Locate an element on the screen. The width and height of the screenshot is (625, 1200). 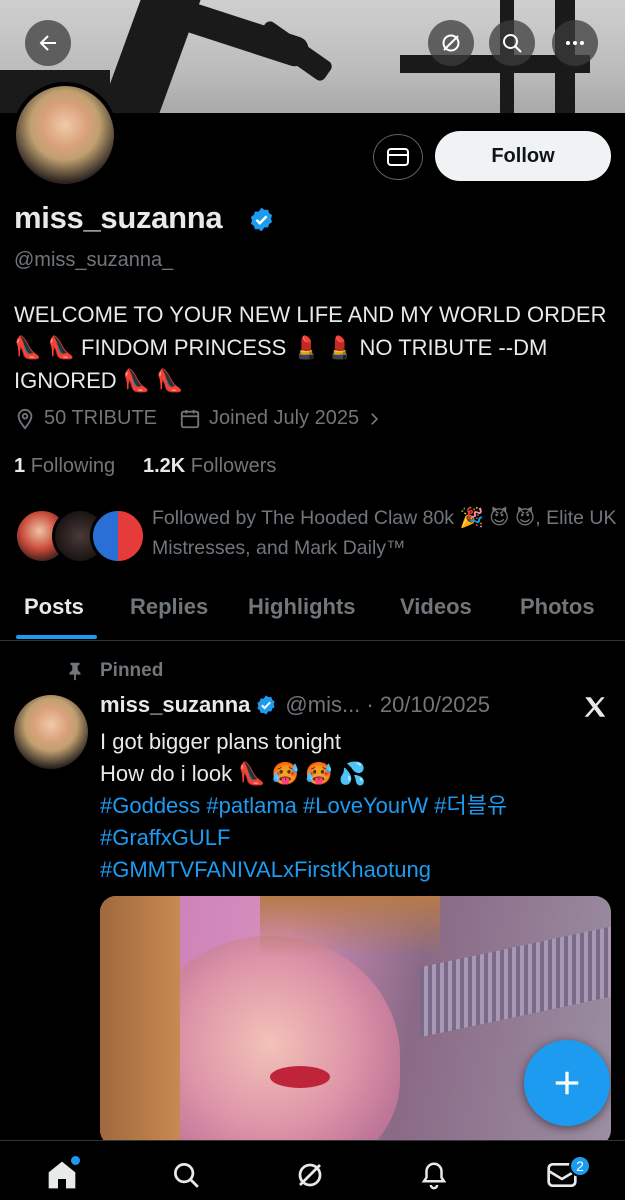
following-link: 1 Following is located at coordinates (64, 466).